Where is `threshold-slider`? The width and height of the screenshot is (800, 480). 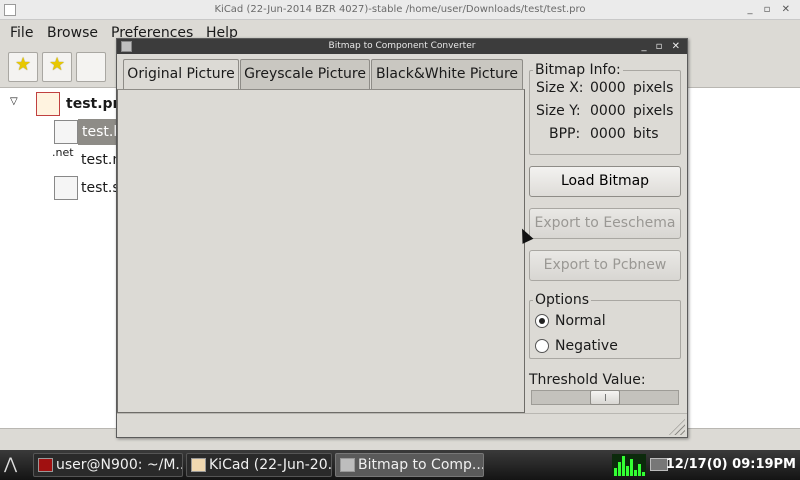 threshold-slider is located at coordinates (605, 397).